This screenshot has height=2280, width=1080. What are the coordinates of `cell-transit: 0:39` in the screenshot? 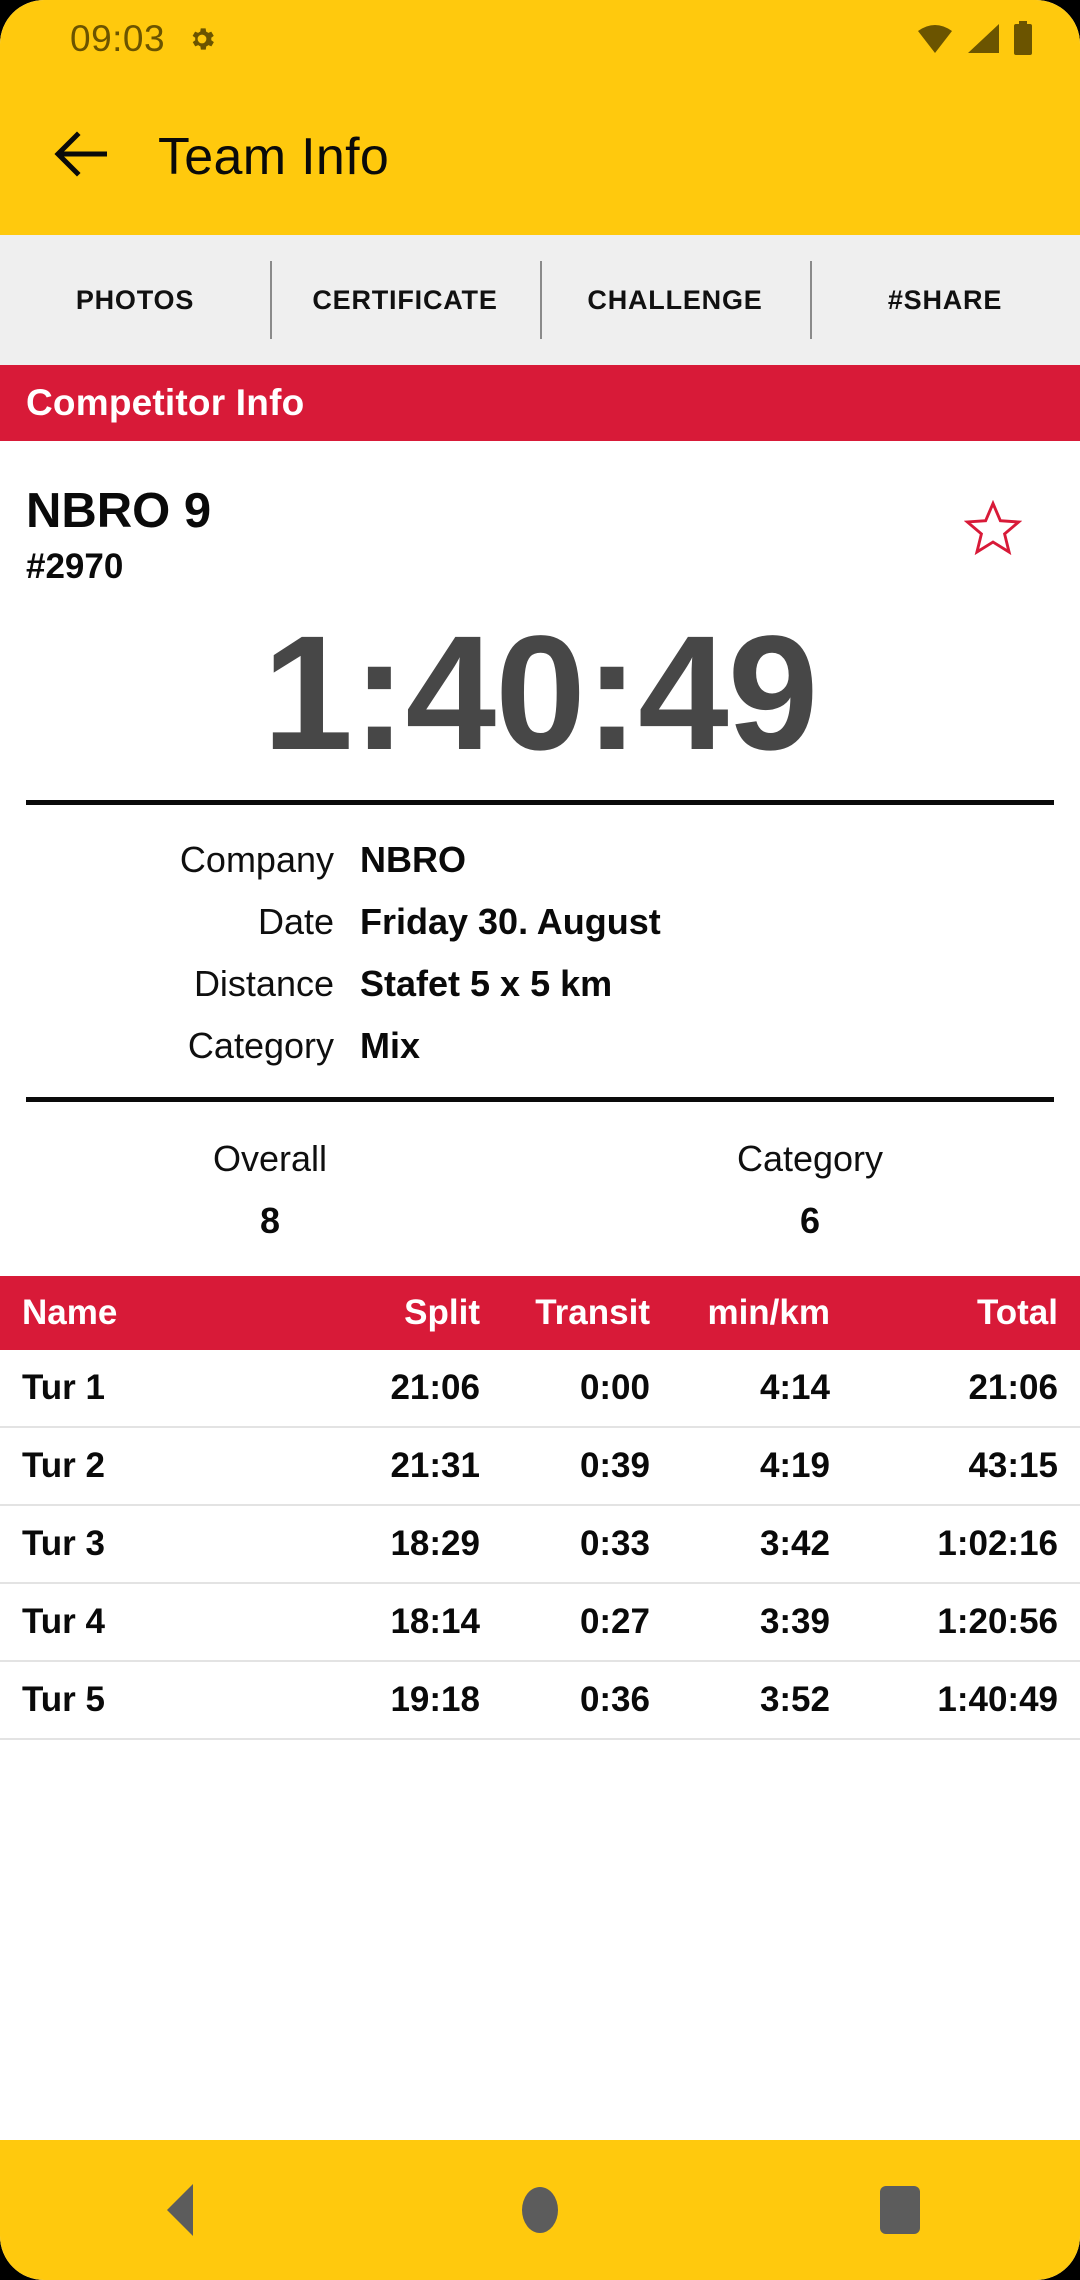 It's located at (614, 1466).